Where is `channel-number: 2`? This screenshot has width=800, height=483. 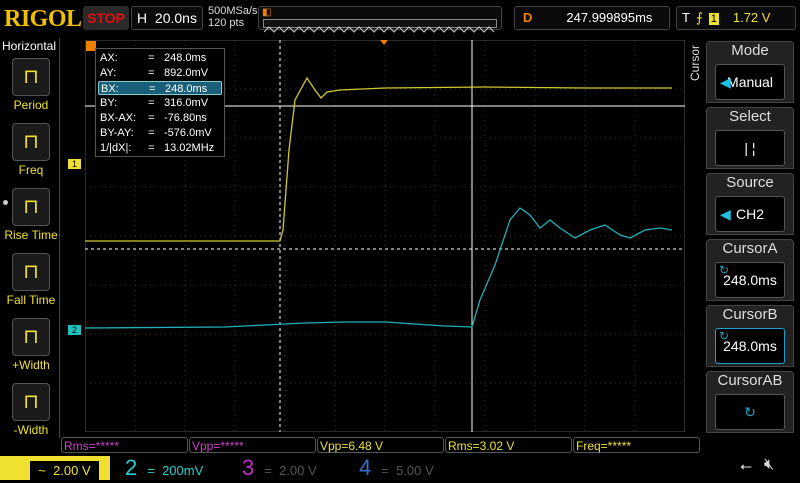
channel-number: 2 is located at coordinates (131, 467).